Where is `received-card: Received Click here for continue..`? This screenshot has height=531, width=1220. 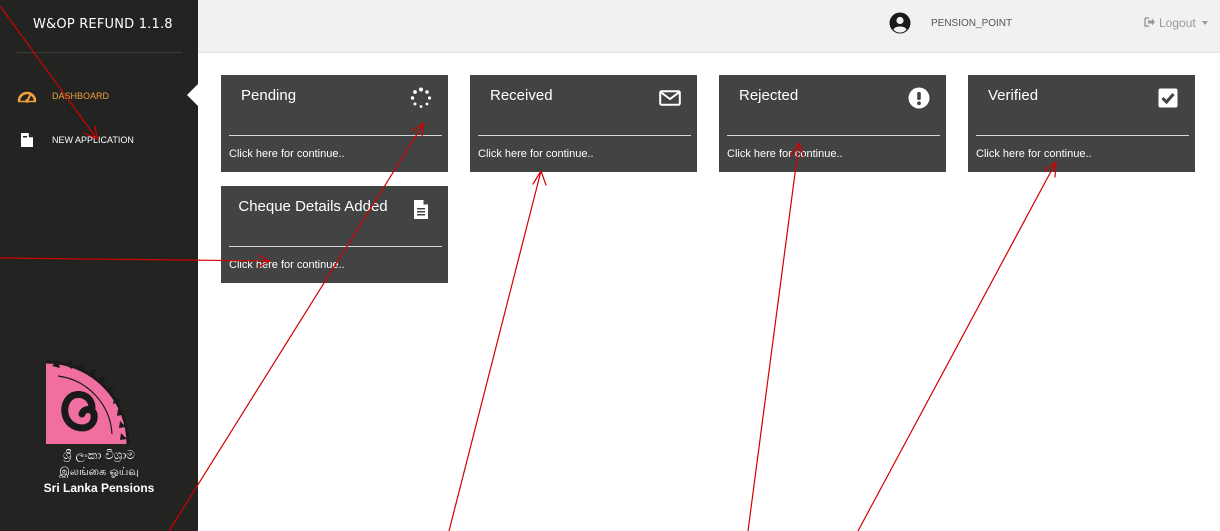
received-card: Received Click here for continue.. is located at coordinates (583, 123).